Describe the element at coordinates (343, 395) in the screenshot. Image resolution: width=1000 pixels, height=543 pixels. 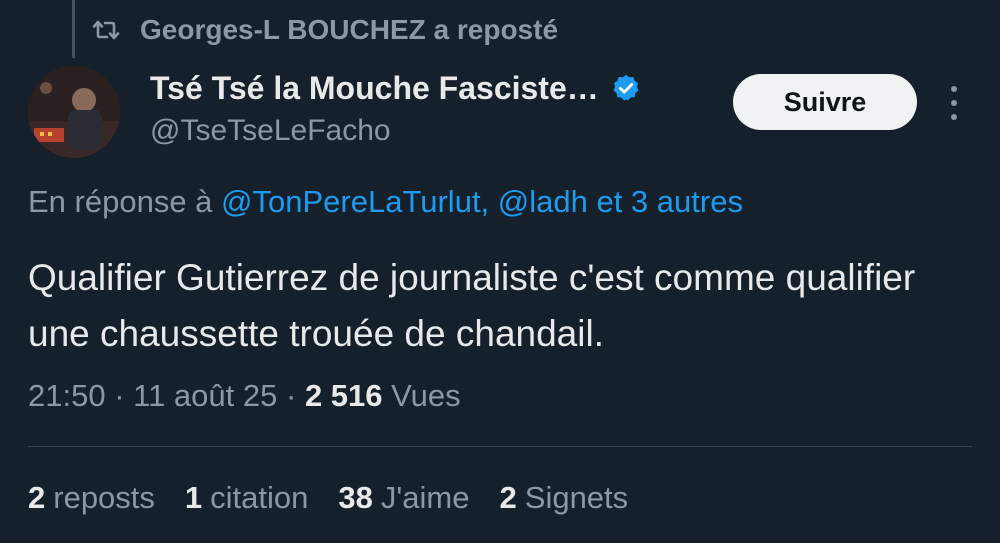
I see `views-count: 2 516` at that location.